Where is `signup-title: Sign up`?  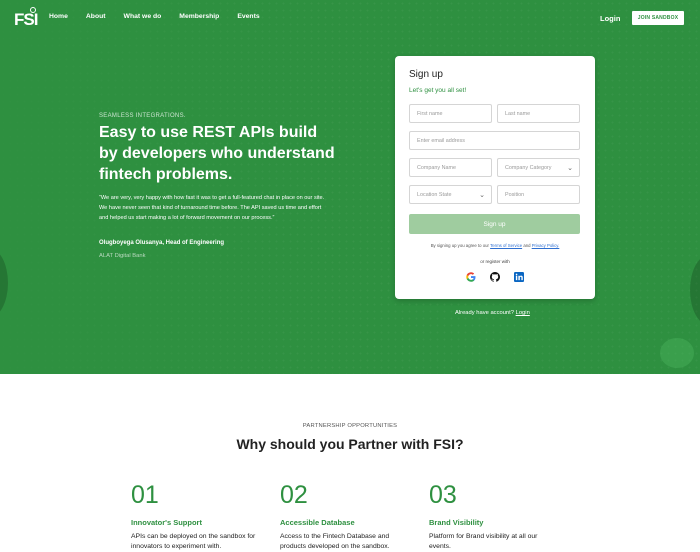
signup-title: Sign up is located at coordinates (426, 74).